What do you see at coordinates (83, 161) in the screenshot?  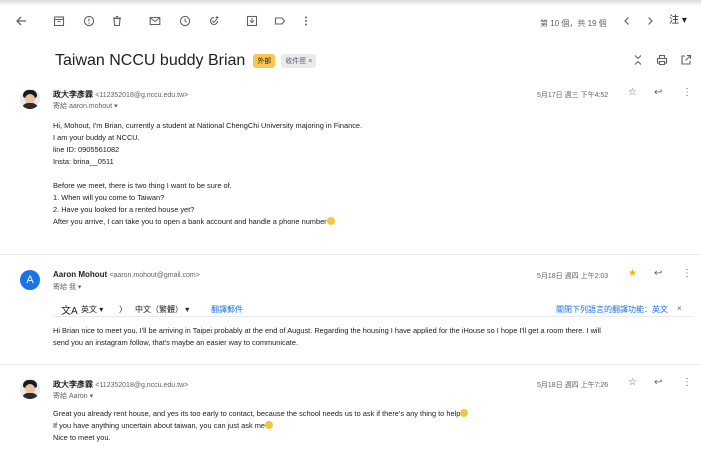 I see `body-line: Insta: brina__0511` at bounding box center [83, 161].